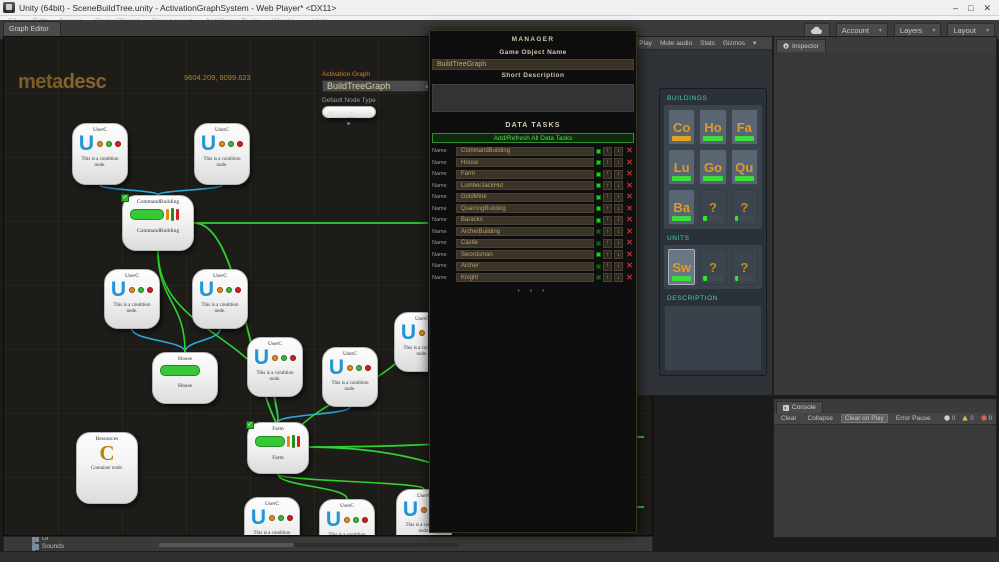 The width and height of the screenshot is (999, 562). What do you see at coordinates (970, 8) in the screenshot?
I see `maximize-button: □` at bounding box center [970, 8].